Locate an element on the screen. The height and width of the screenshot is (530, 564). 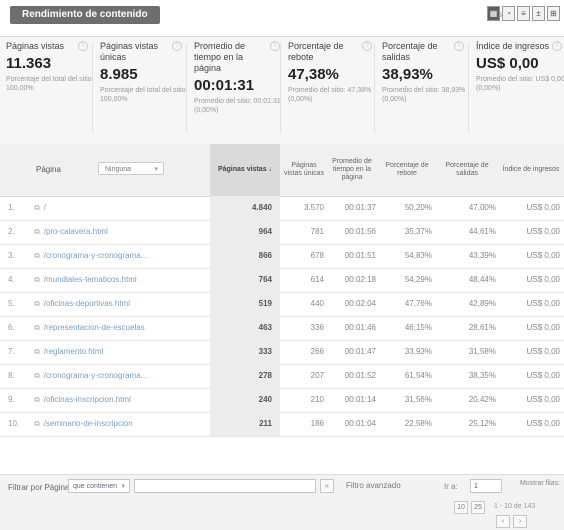
view-toggle-group: ▦ ◔ ≡ ± ⊞ is located at coordinates (523, 13).